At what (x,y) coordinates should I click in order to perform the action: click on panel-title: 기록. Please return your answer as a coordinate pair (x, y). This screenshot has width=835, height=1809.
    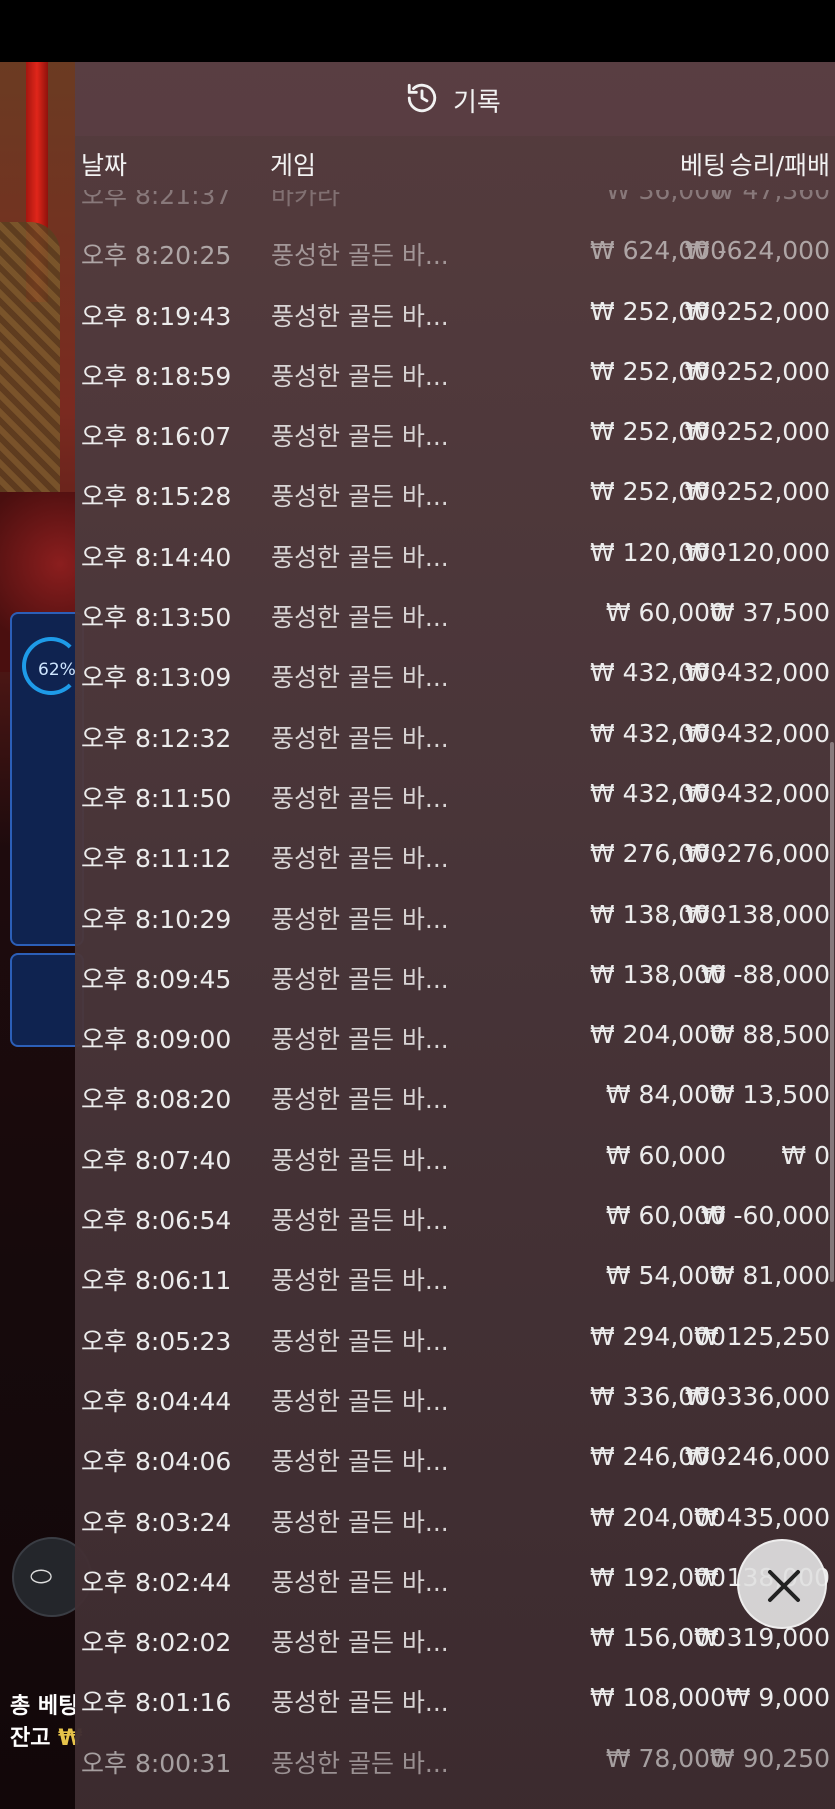
    Looking at the image, I should click on (477, 103).